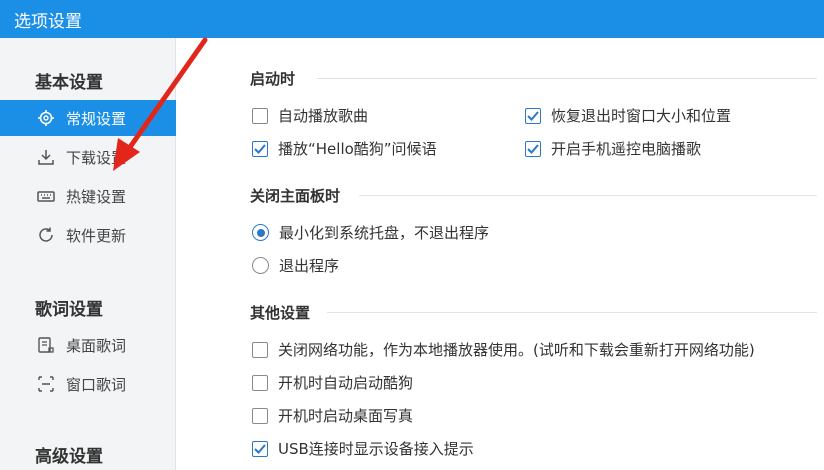  I want to click on title-bar: 选项设置, so click(412, 19).